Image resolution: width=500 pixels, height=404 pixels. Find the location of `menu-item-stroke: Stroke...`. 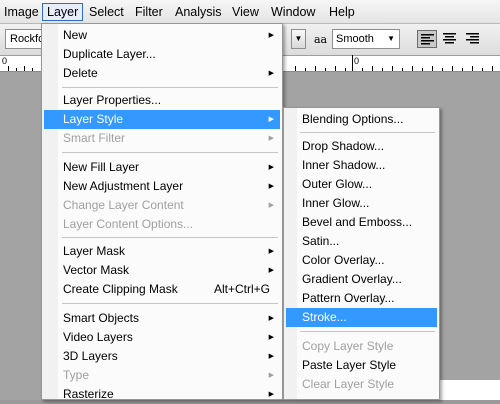

menu-item-stroke: Stroke... is located at coordinates (361, 317).